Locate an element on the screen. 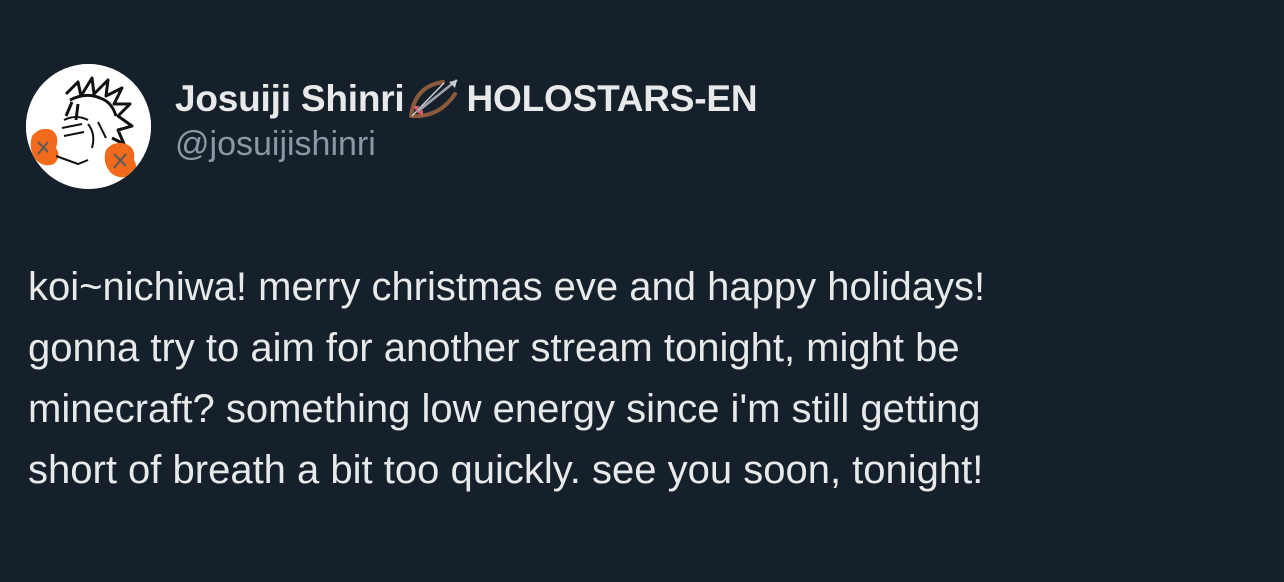  avatar is located at coordinates (88, 126).